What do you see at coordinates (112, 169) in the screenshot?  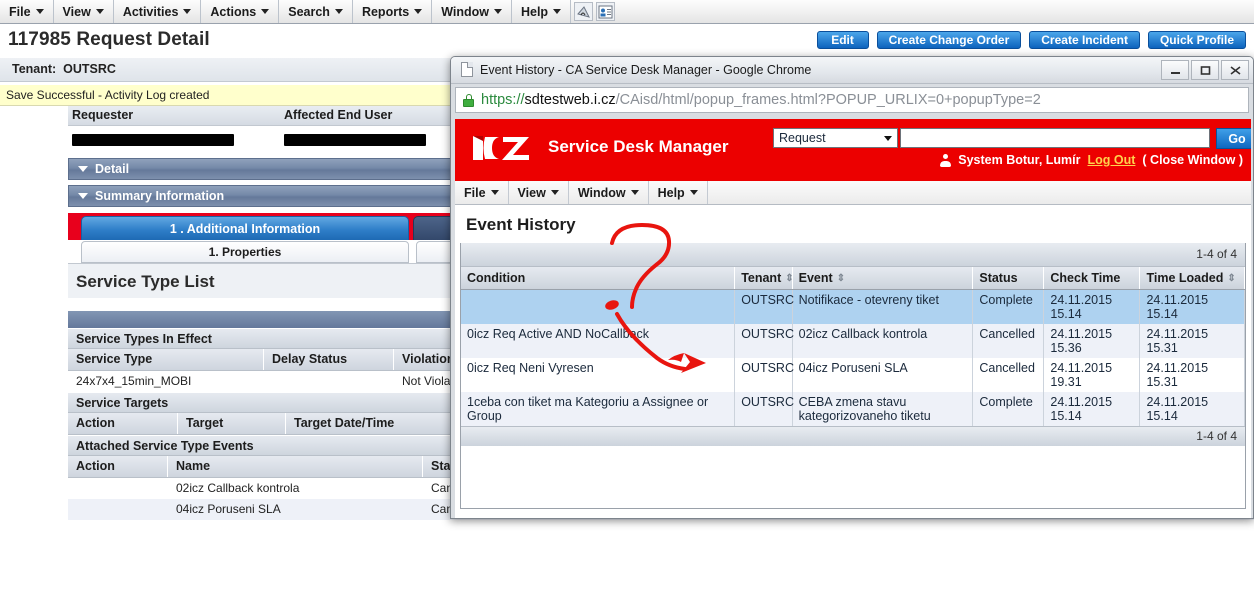 I see `section-detail-label: Detail` at bounding box center [112, 169].